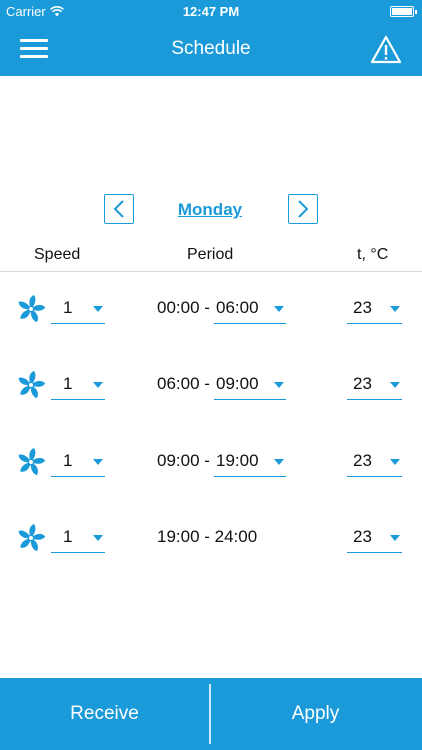 The image size is (422, 750). Describe the element at coordinates (183, 307) in the screenshot. I see `period-start: 00:00 -` at that location.